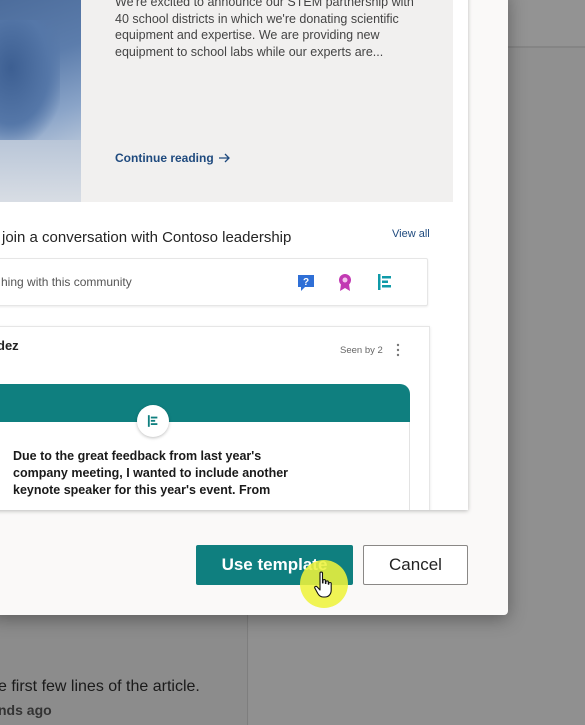 The width and height of the screenshot is (585, 725). Describe the element at coordinates (415, 565) in the screenshot. I see `cancel-button: Cancel` at that location.